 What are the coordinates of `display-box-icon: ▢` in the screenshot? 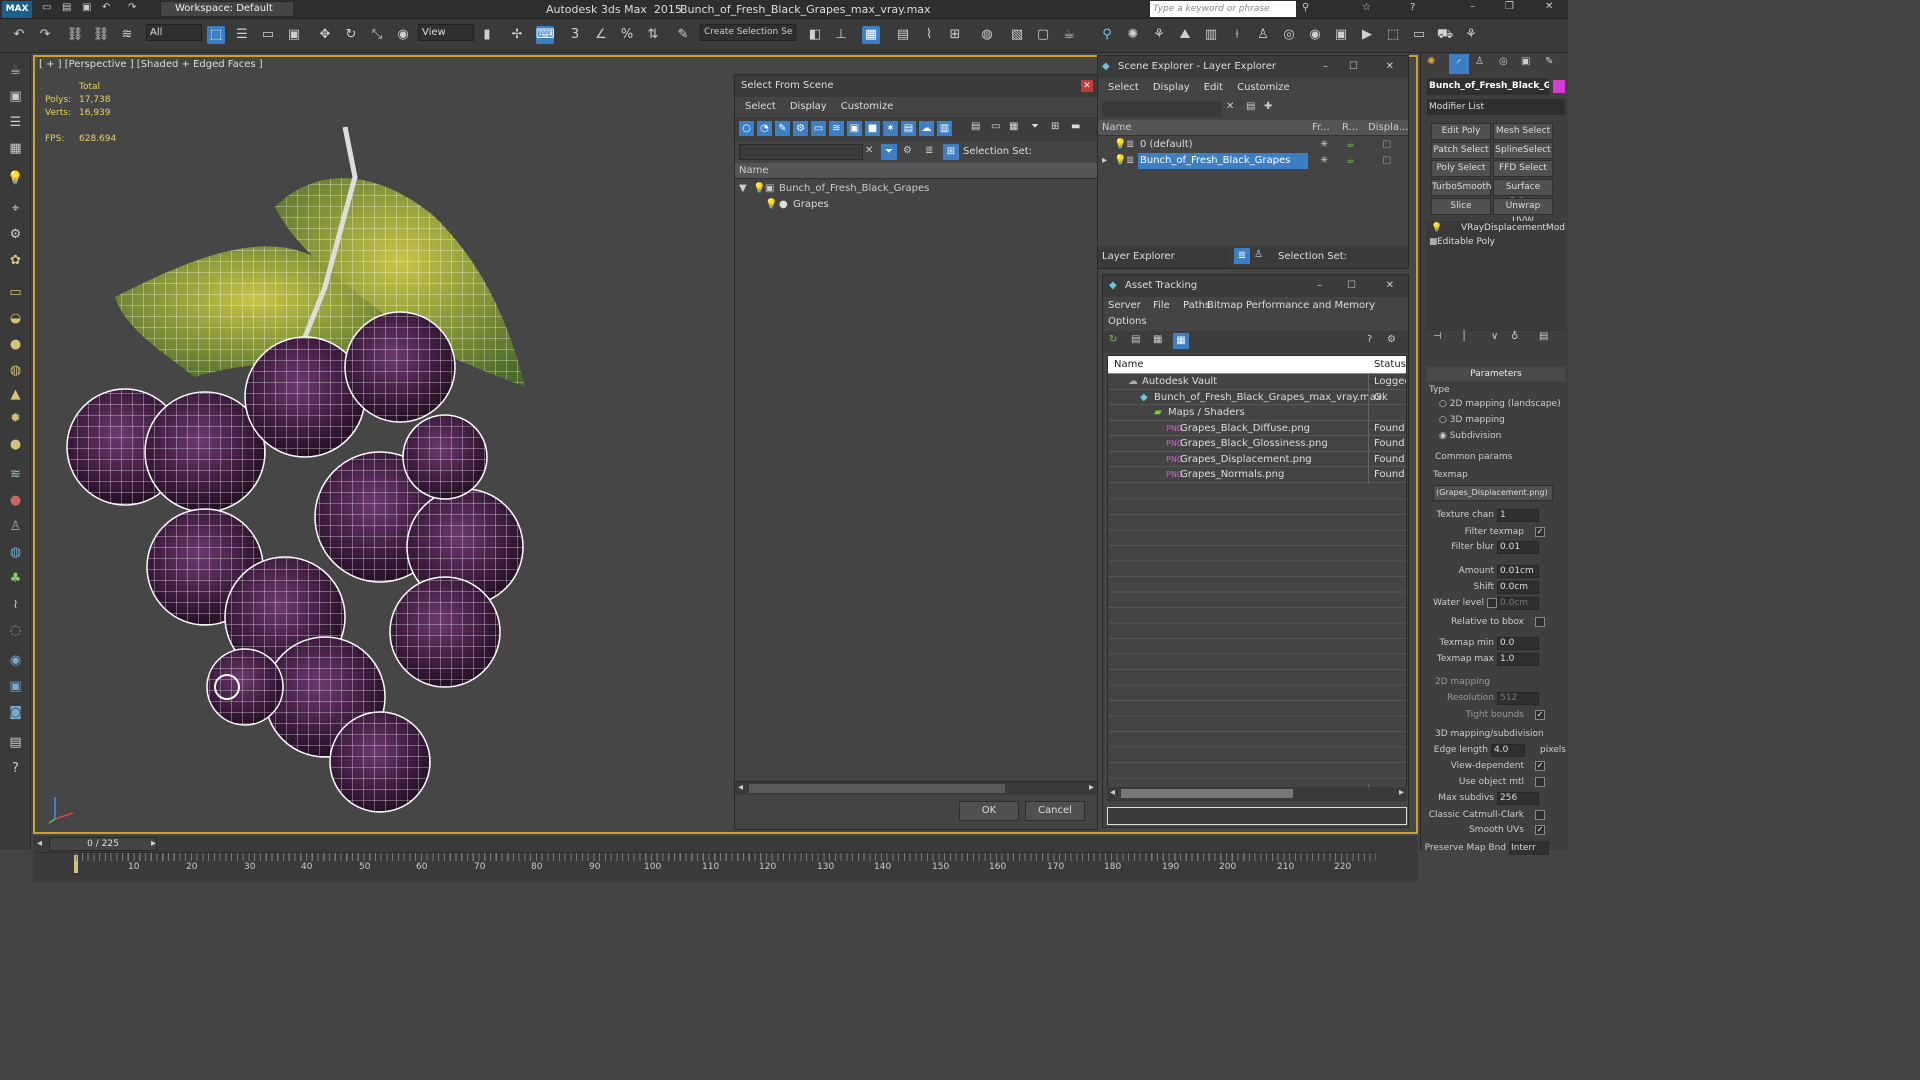 It's located at (1386, 145).